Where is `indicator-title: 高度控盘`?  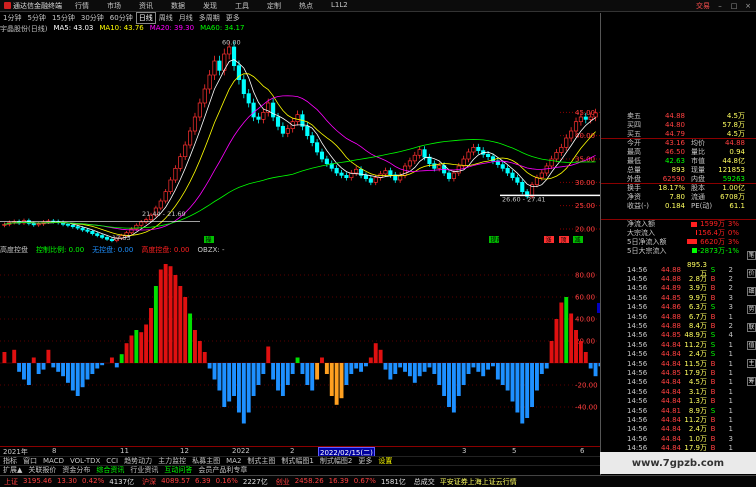 indicator-title: 高度控盘 is located at coordinates (14, 250).